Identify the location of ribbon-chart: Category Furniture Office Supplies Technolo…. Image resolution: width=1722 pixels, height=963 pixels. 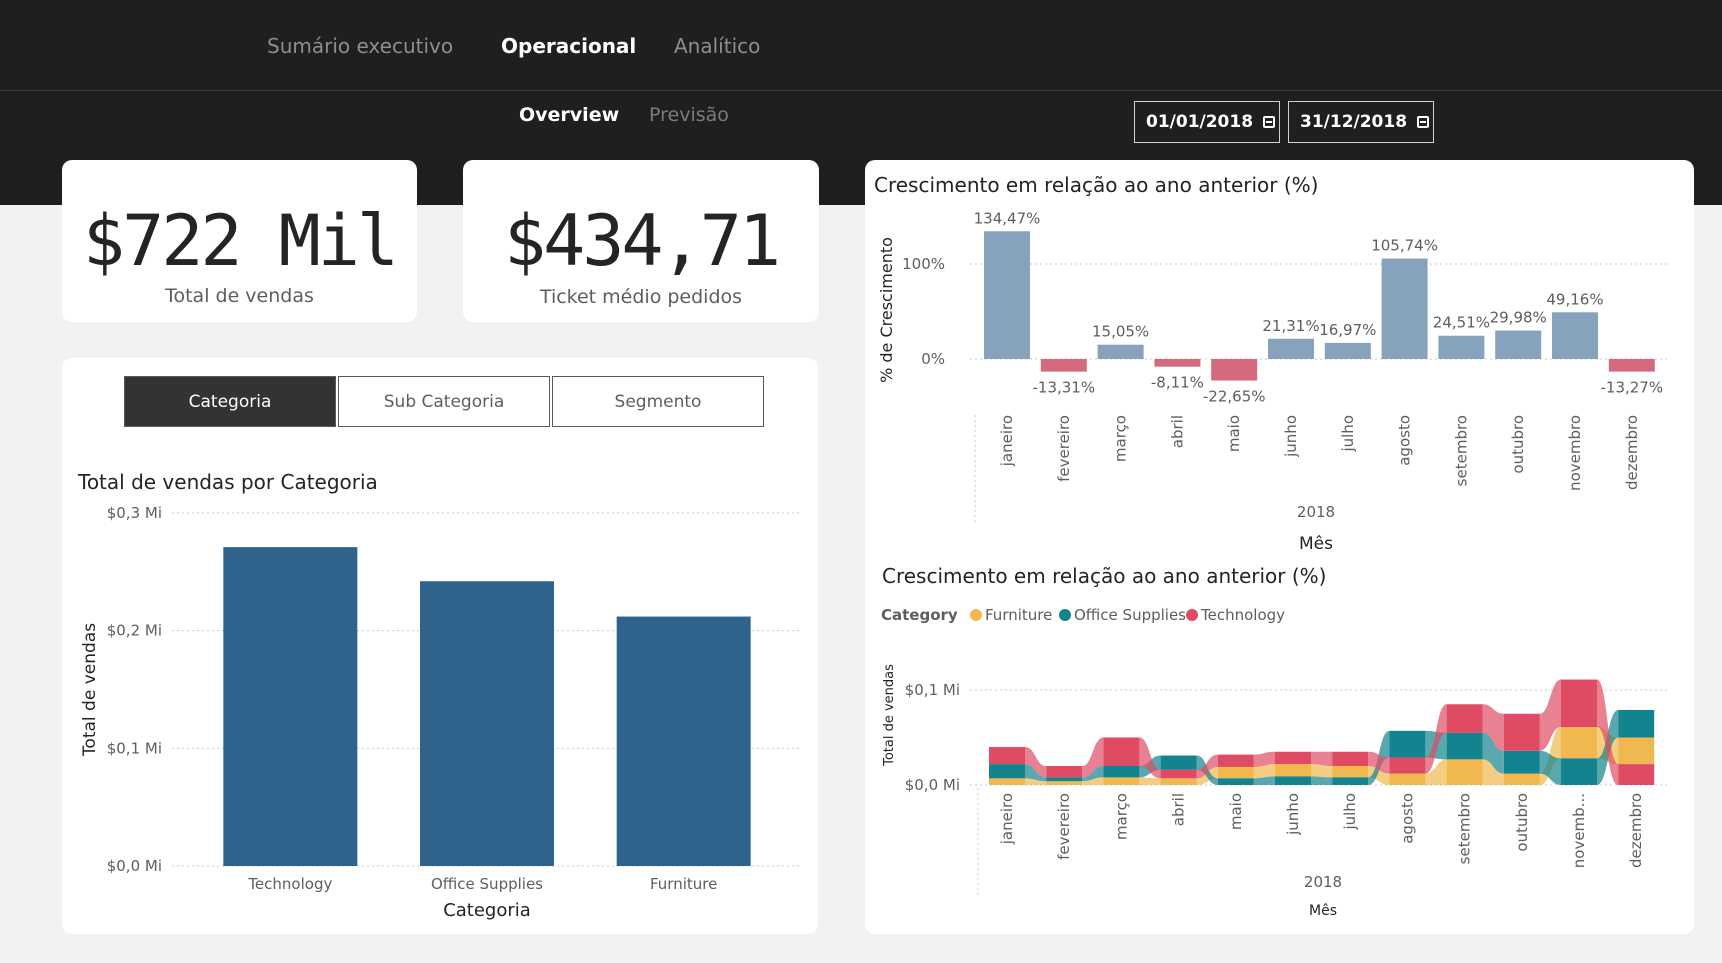
(1275, 762).